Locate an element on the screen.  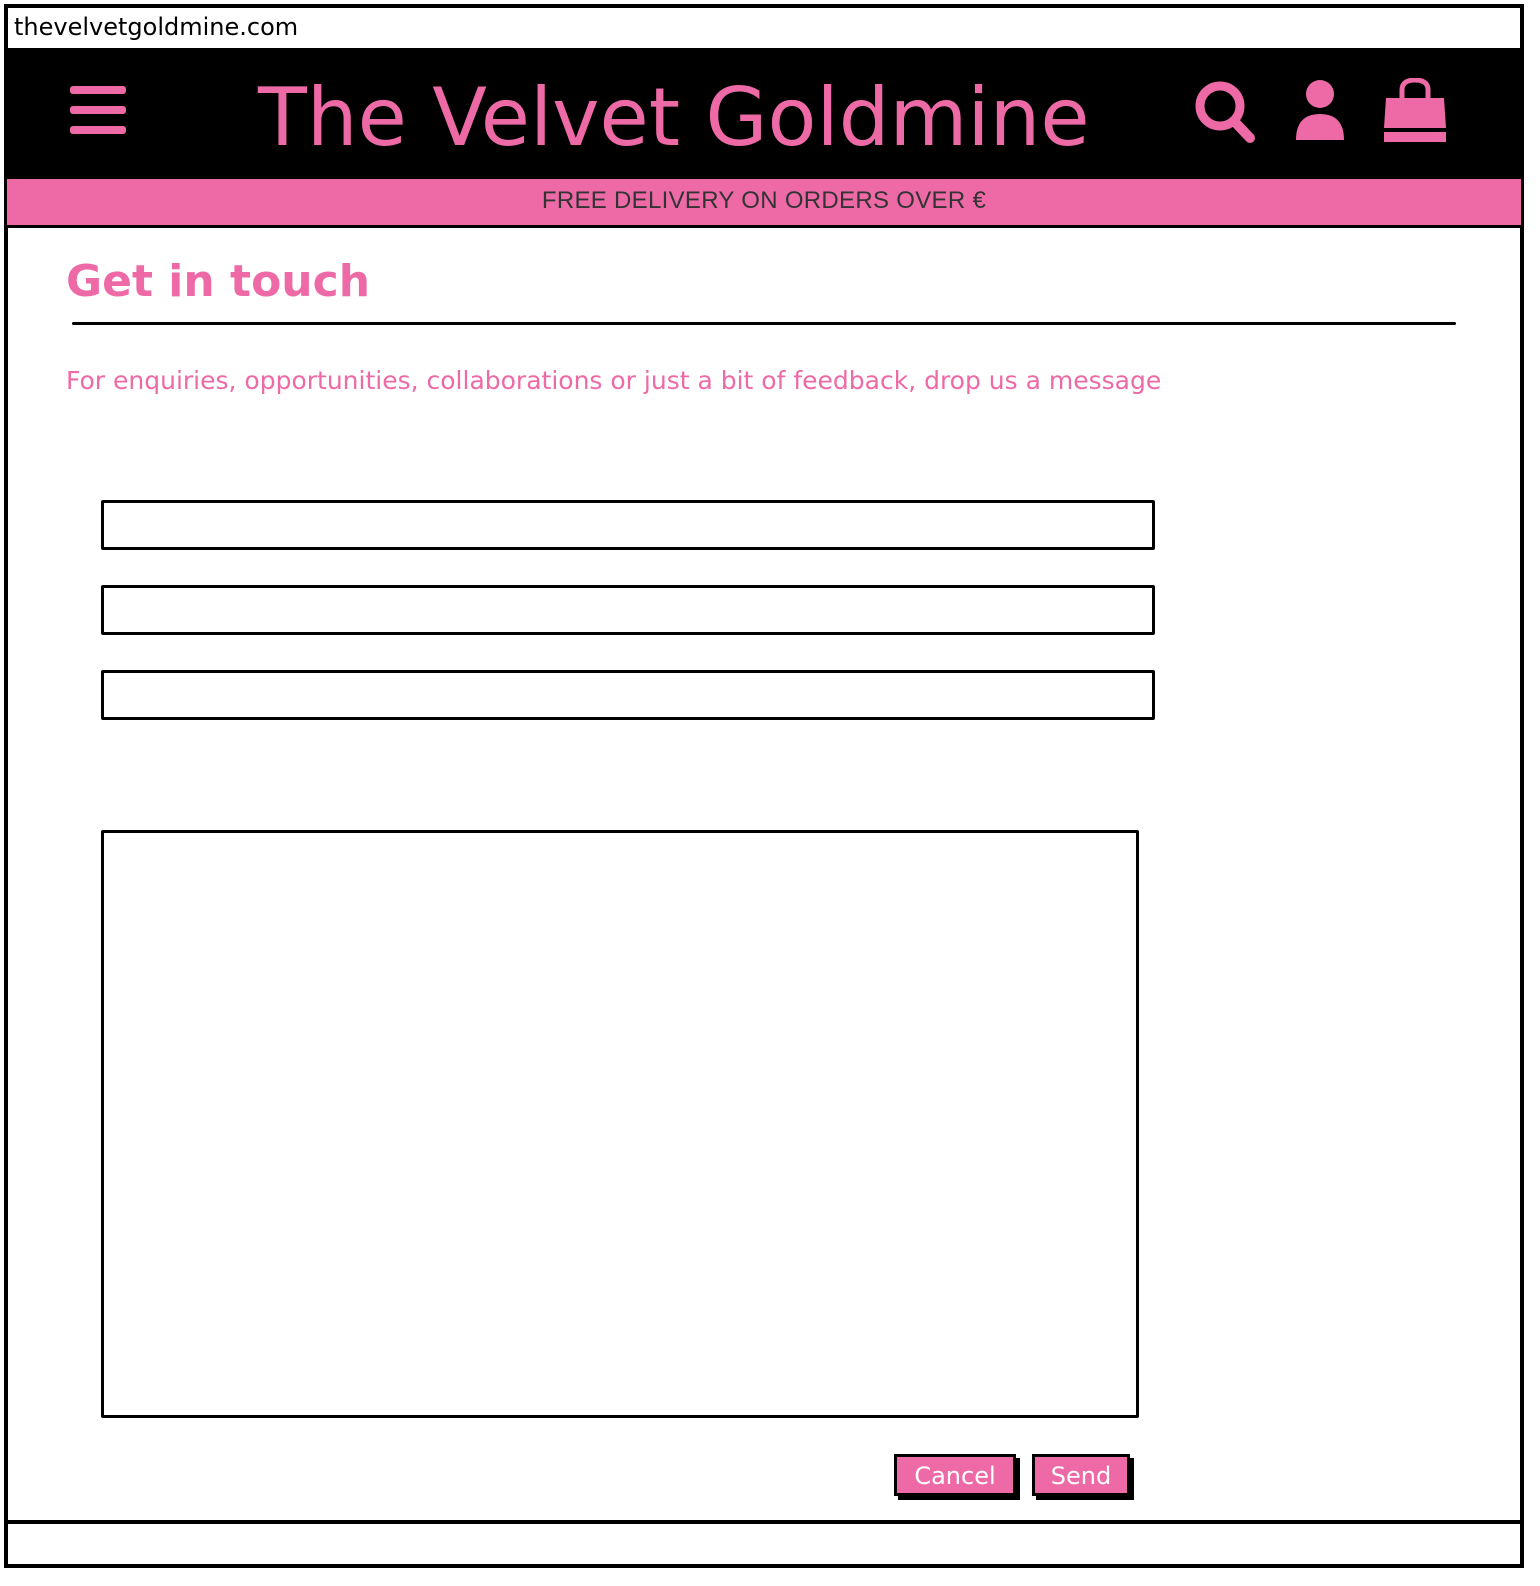
cancel-button: Cancel is located at coordinates (955, 1475).